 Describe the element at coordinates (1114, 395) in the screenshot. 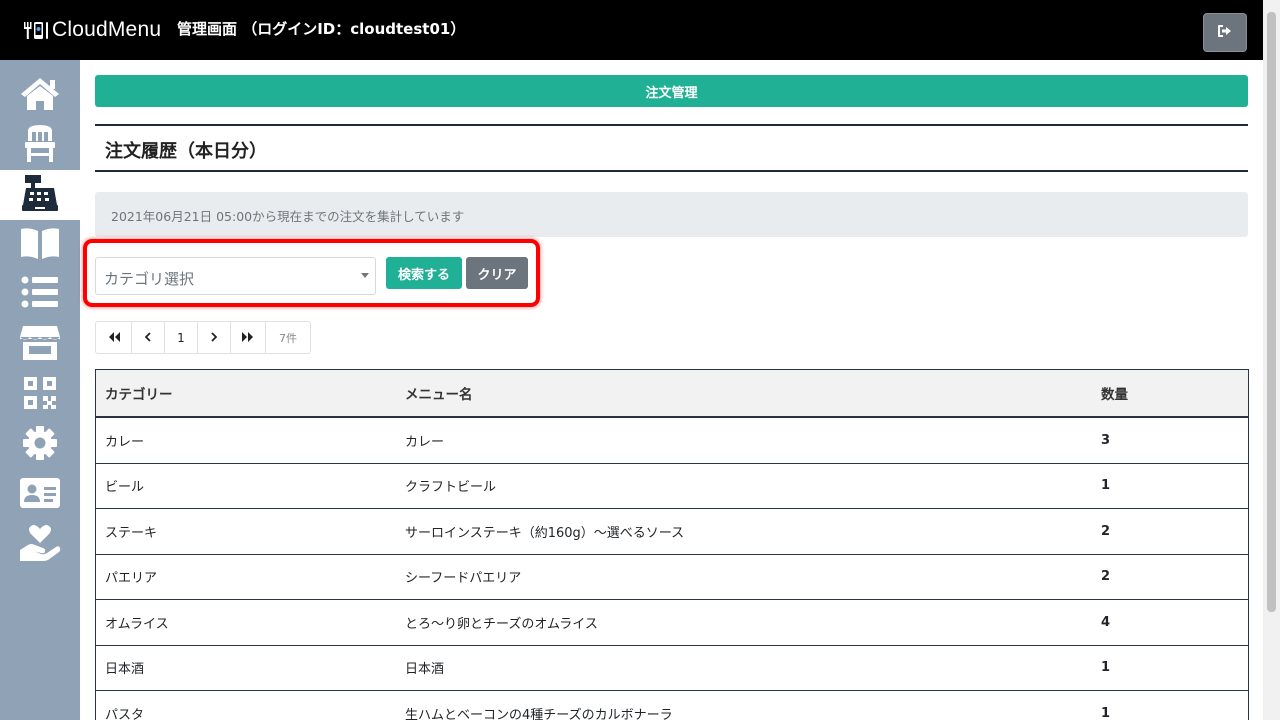

I see `header-quantity: 数量` at that location.